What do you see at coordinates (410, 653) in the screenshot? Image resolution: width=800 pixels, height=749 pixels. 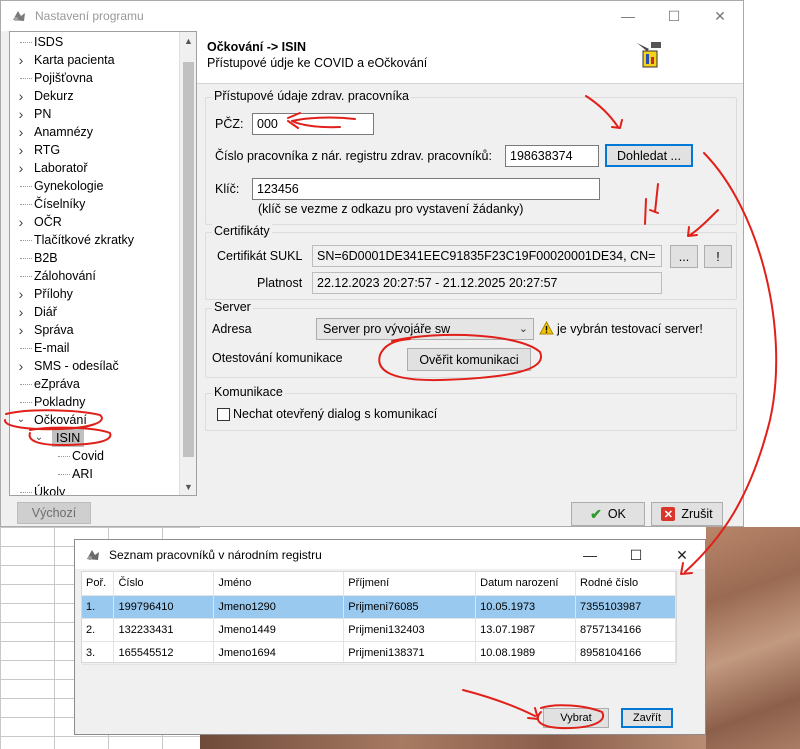 I see `table-cell-surname: Prijmeni138371` at bounding box center [410, 653].